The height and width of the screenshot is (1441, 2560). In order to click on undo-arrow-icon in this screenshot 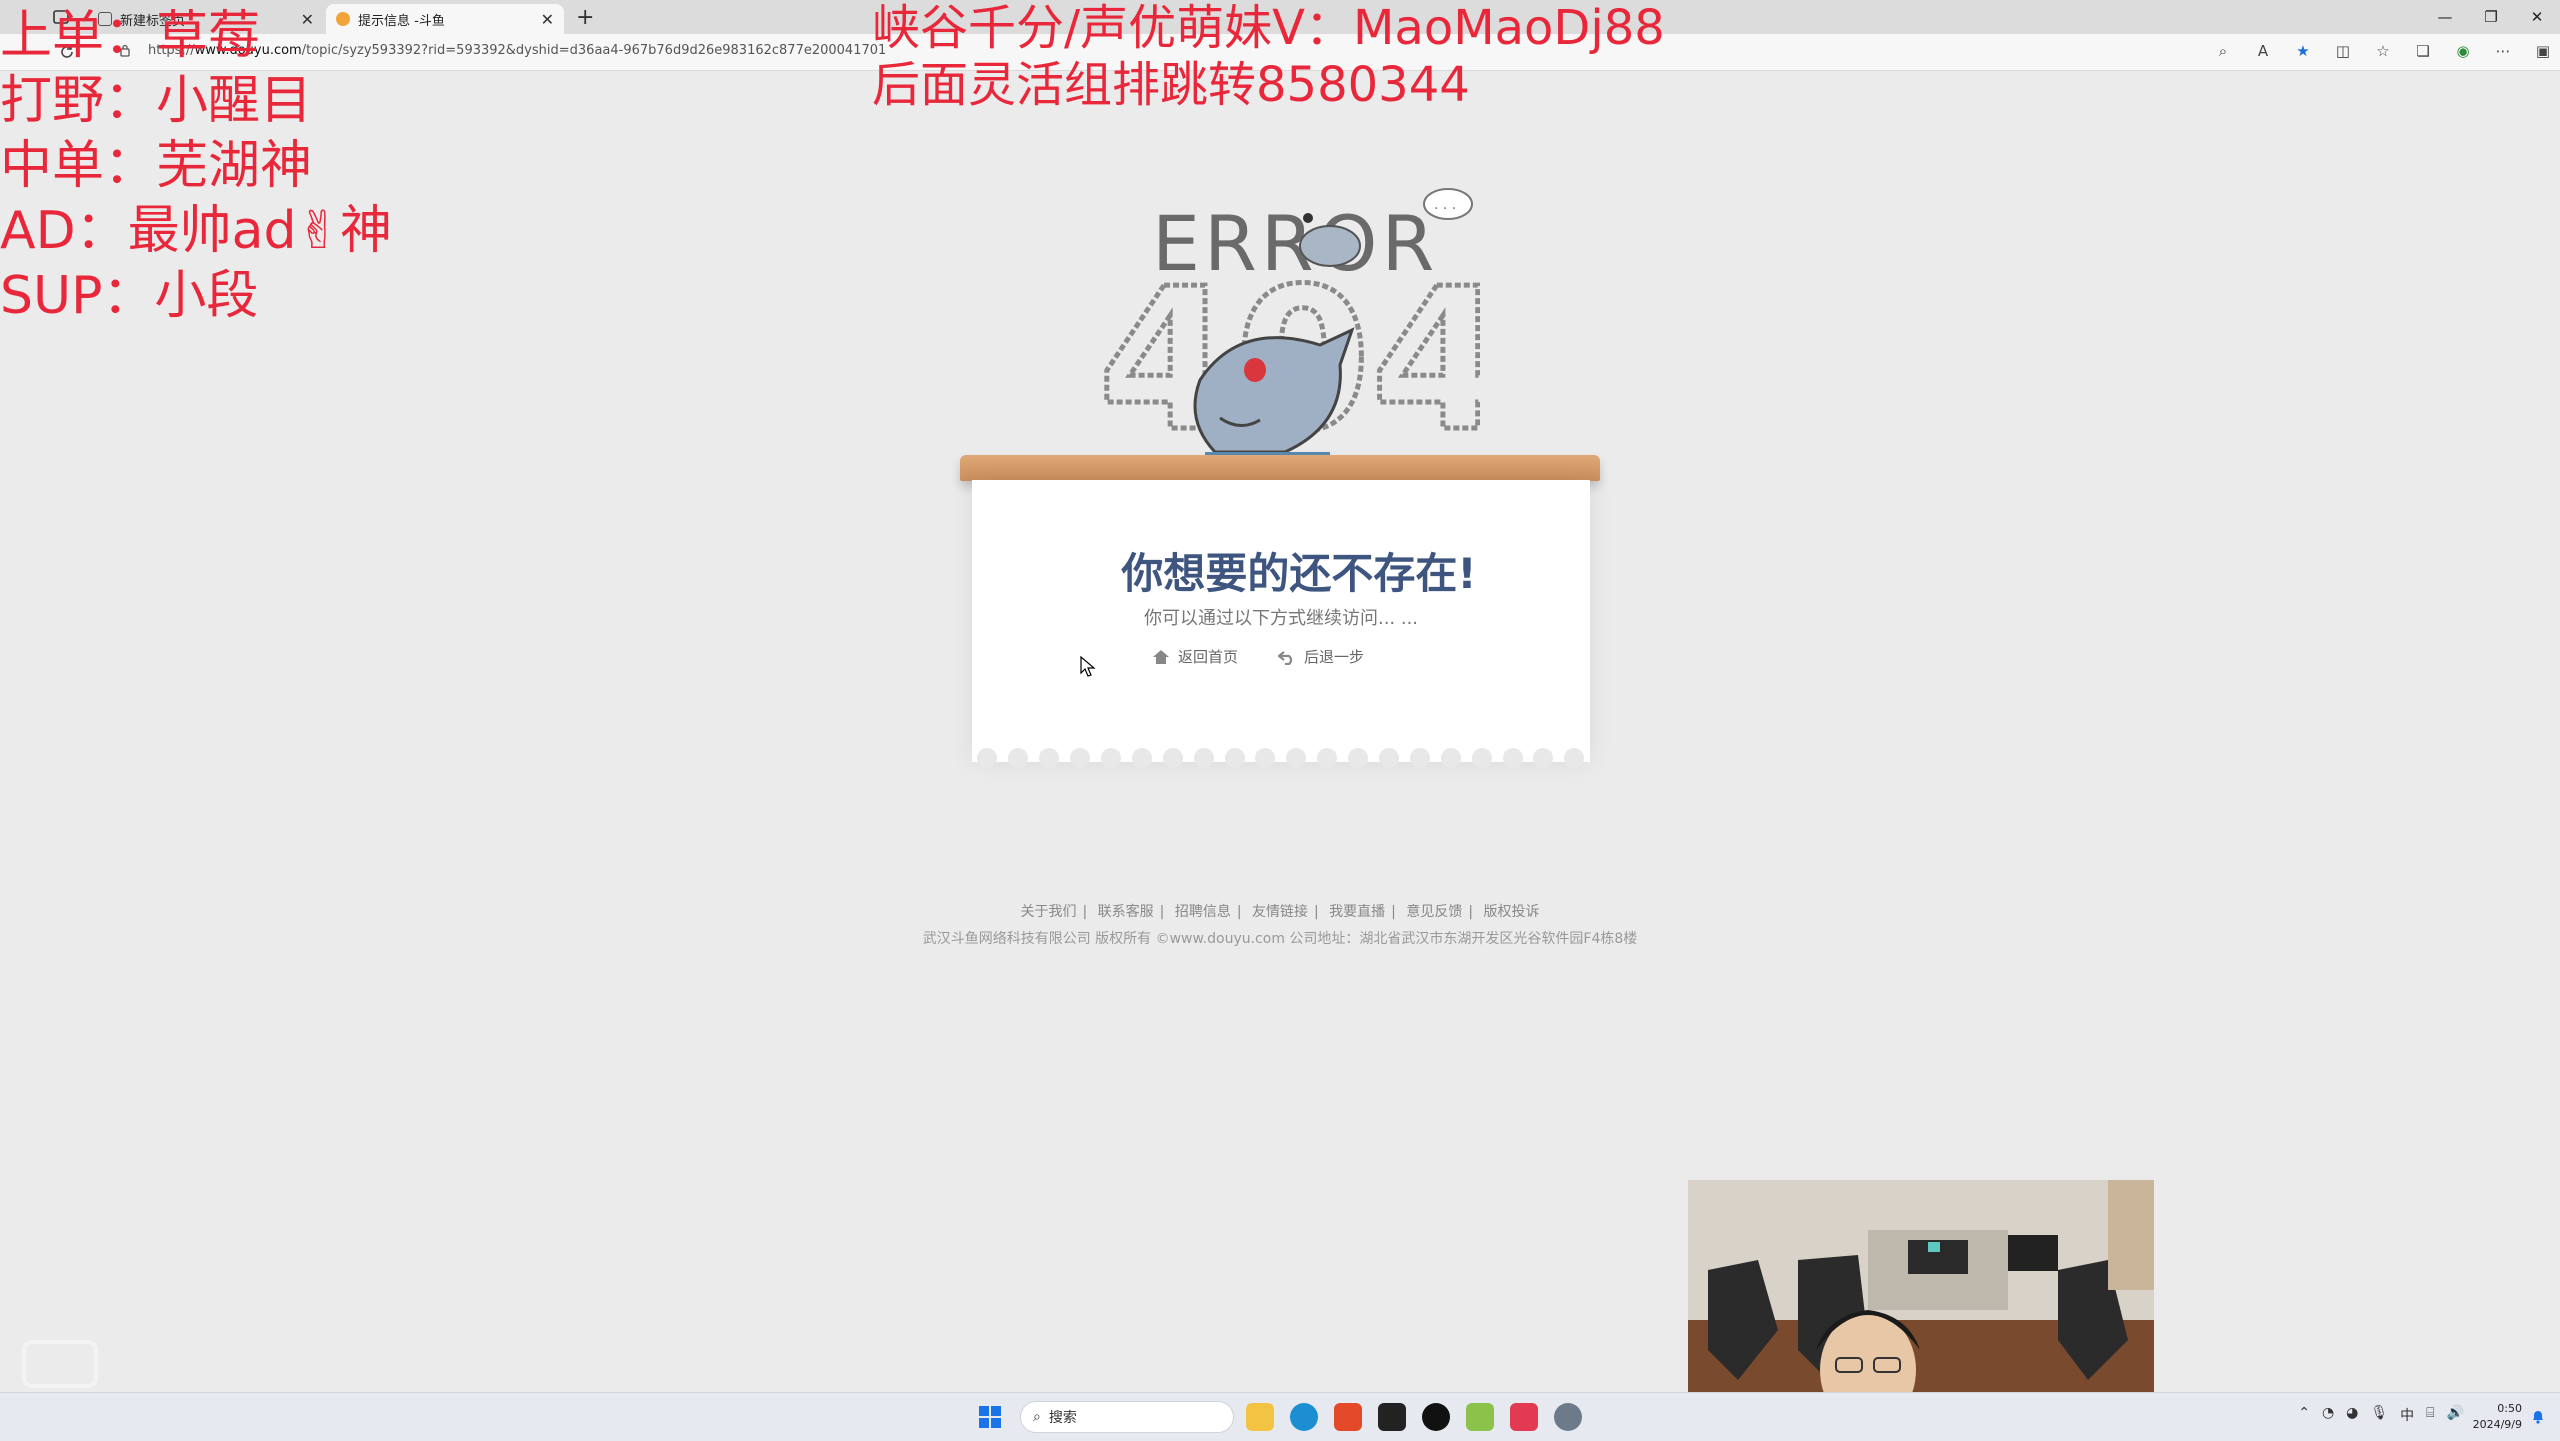, I will do `click(1285, 657)`.